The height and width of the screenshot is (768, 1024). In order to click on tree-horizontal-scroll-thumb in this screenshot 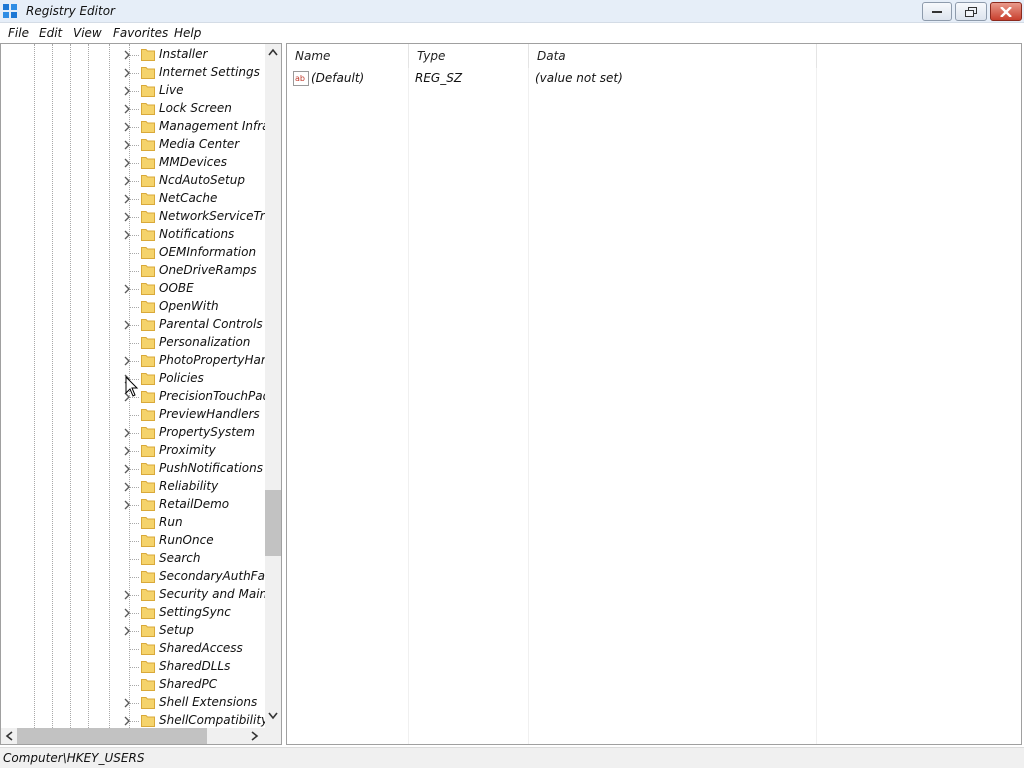, I will do `click(112, 736)`.